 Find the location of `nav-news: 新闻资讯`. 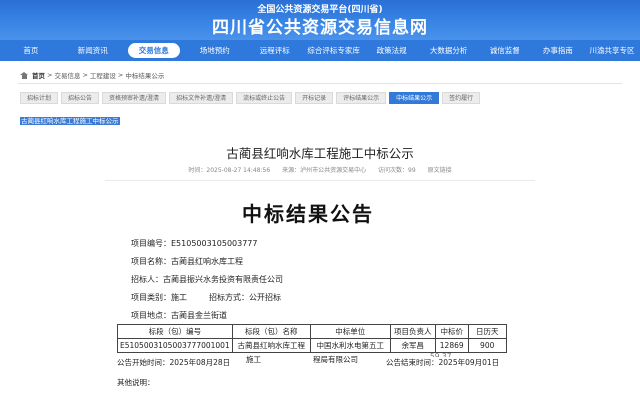

nav-news: 新闻资讯 is located at coordinates (93, 50).